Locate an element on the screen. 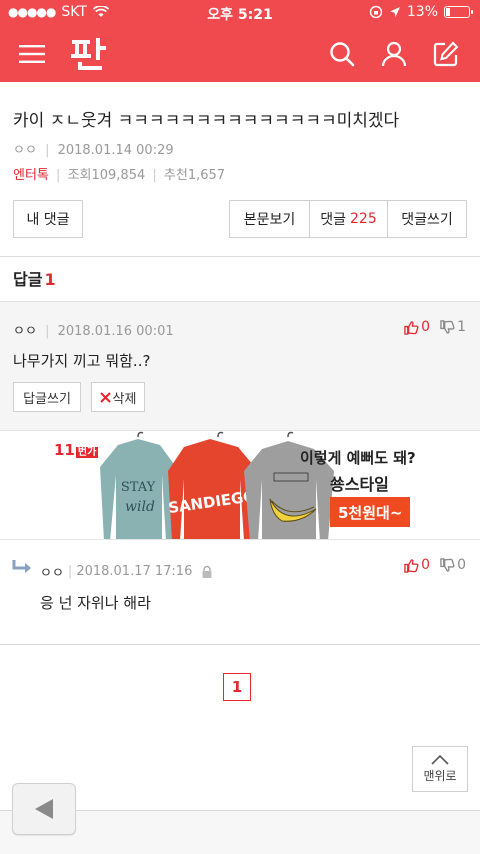 The image size is (480, 854). reply-label: 답글 is located at coordinates (28, 279).